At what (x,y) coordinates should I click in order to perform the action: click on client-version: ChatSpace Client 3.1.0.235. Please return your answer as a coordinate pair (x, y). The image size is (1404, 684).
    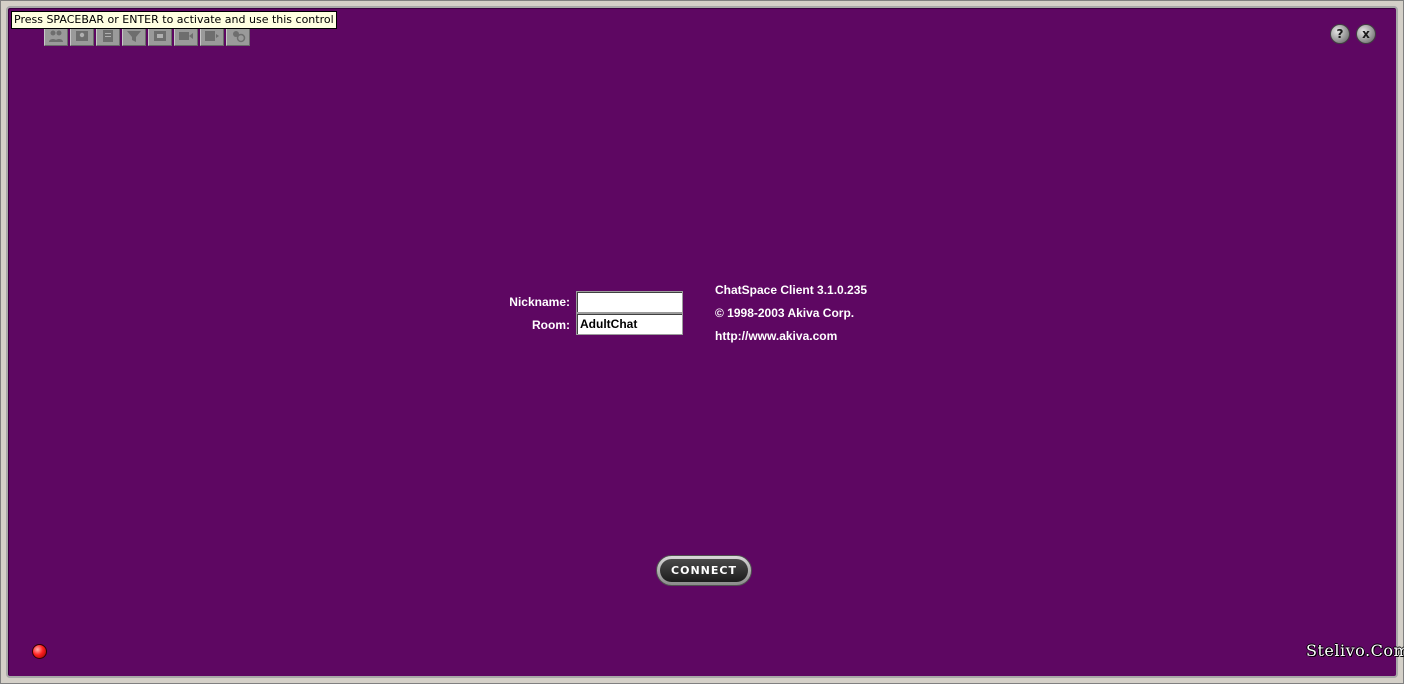
    Looking at the image, I should click on (791, 290).